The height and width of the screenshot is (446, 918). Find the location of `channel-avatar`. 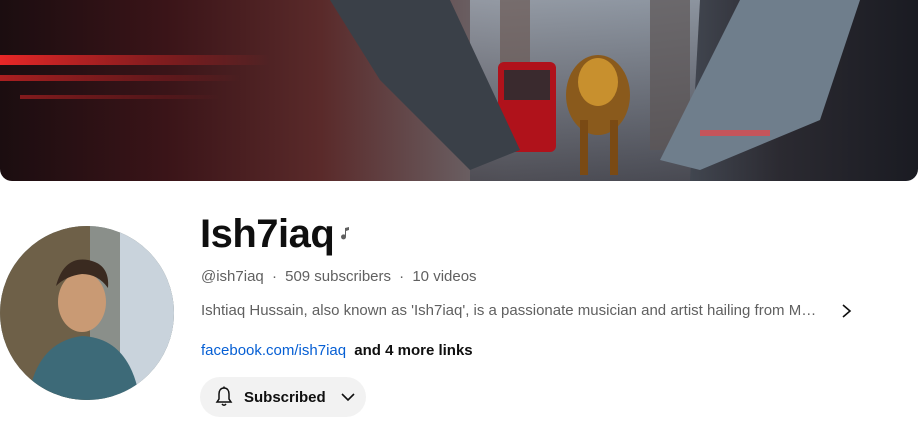

channel-avatar is located at coordinates (87, 313).